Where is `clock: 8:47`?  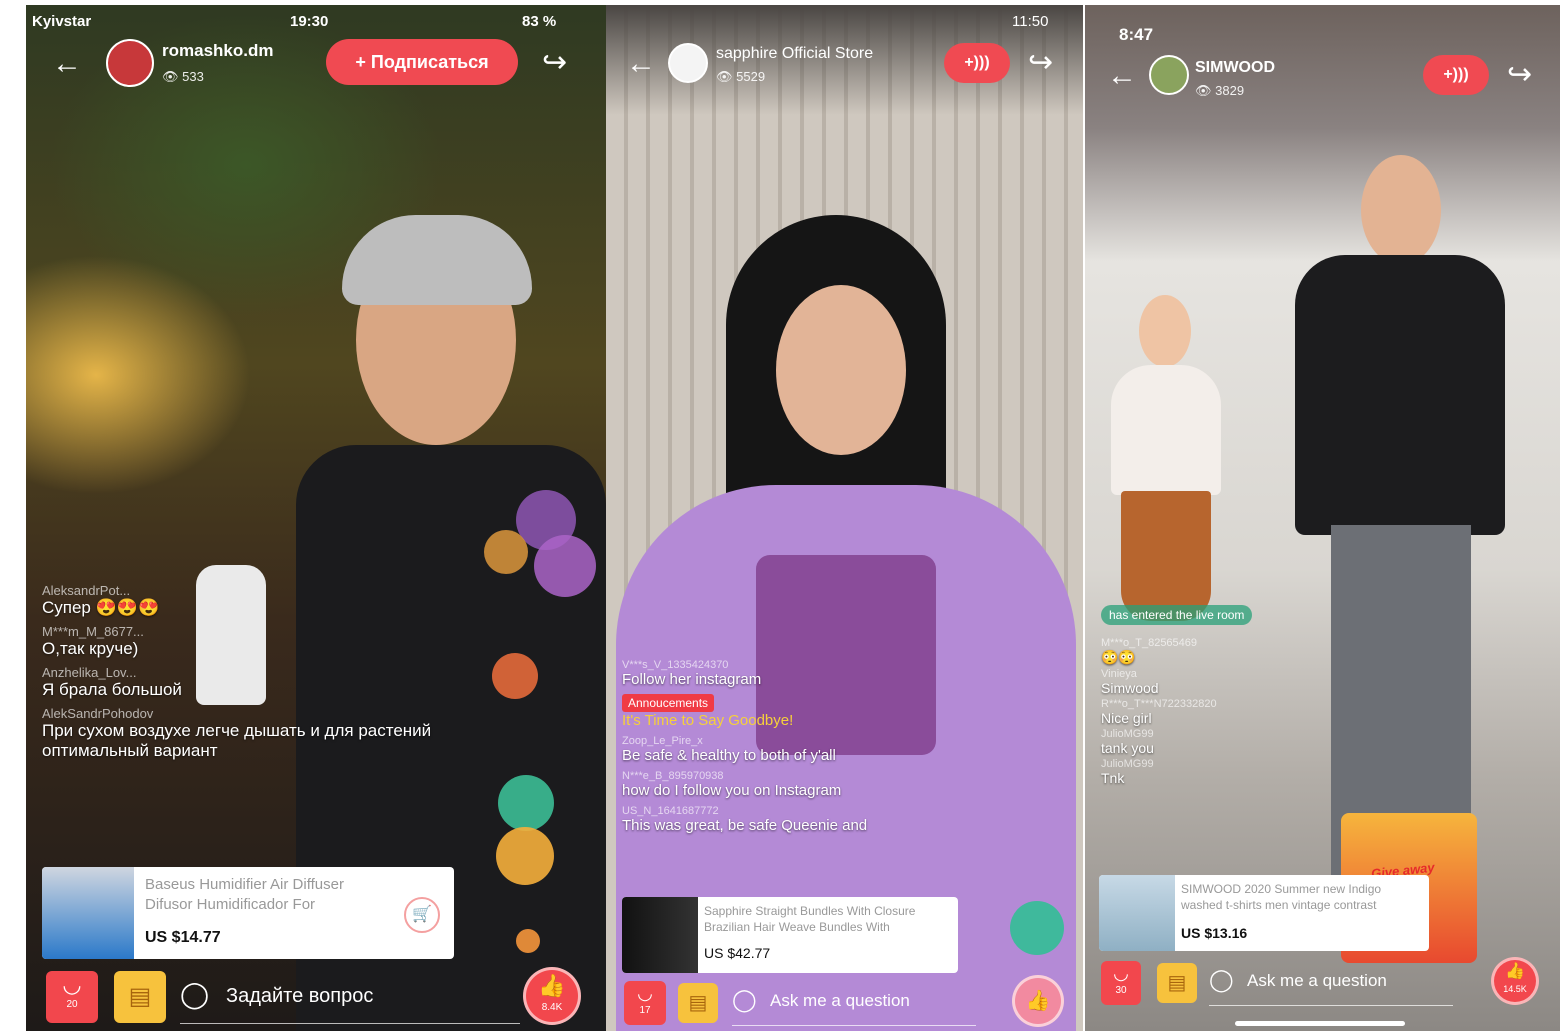 clock: 8:47 is located at coordinates (1136, 34).